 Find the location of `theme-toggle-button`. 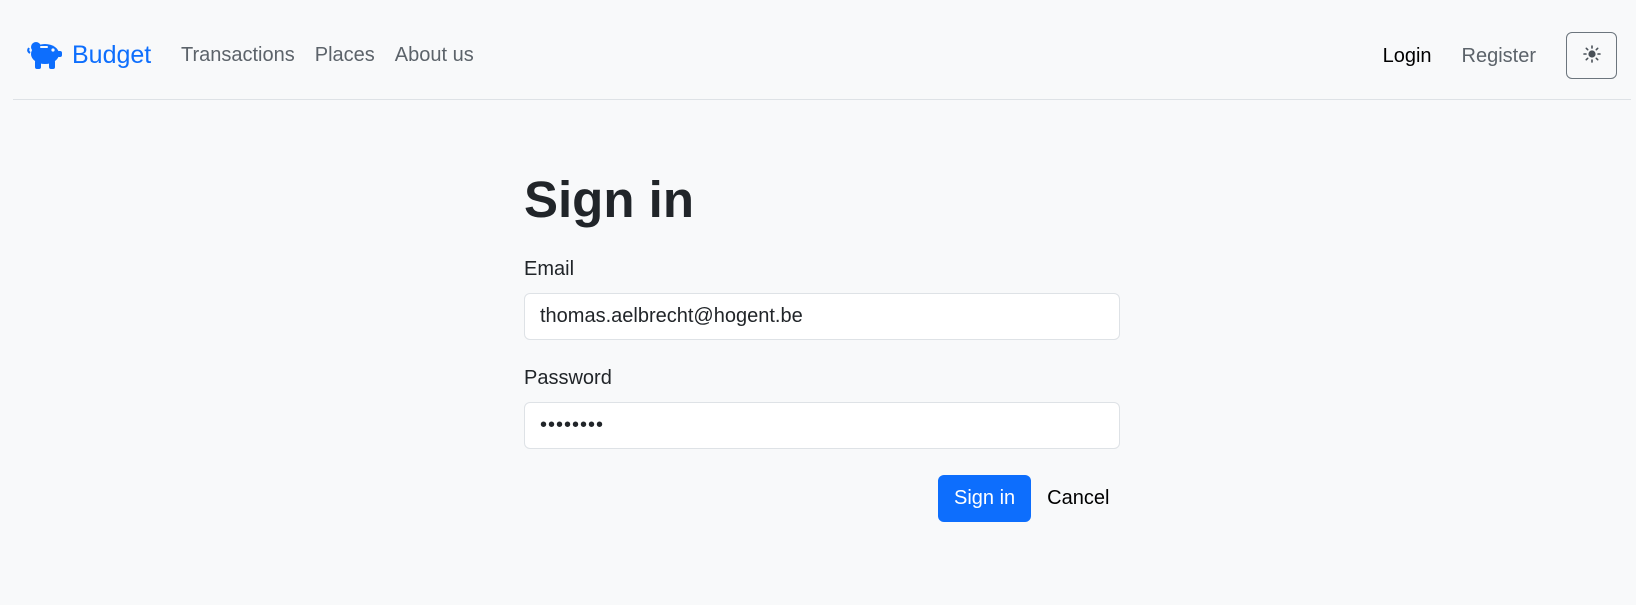

theme-toggle-button is located at coordinates (1591, 55).